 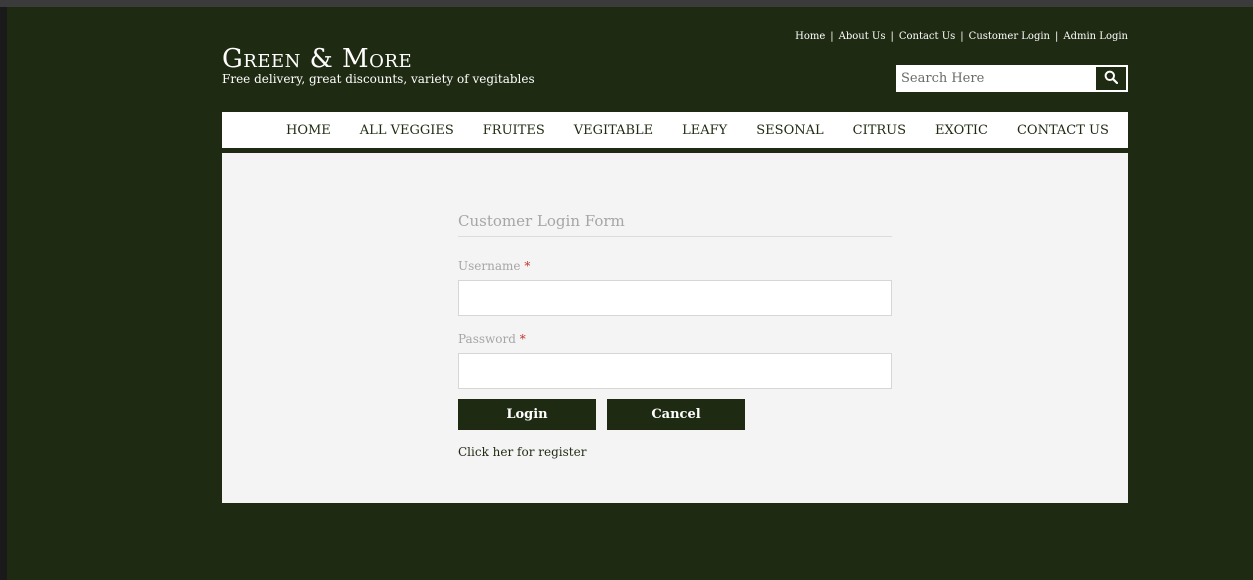 I want to click on nav-item-fruites: FRUITES, so click(x=514, y=130).